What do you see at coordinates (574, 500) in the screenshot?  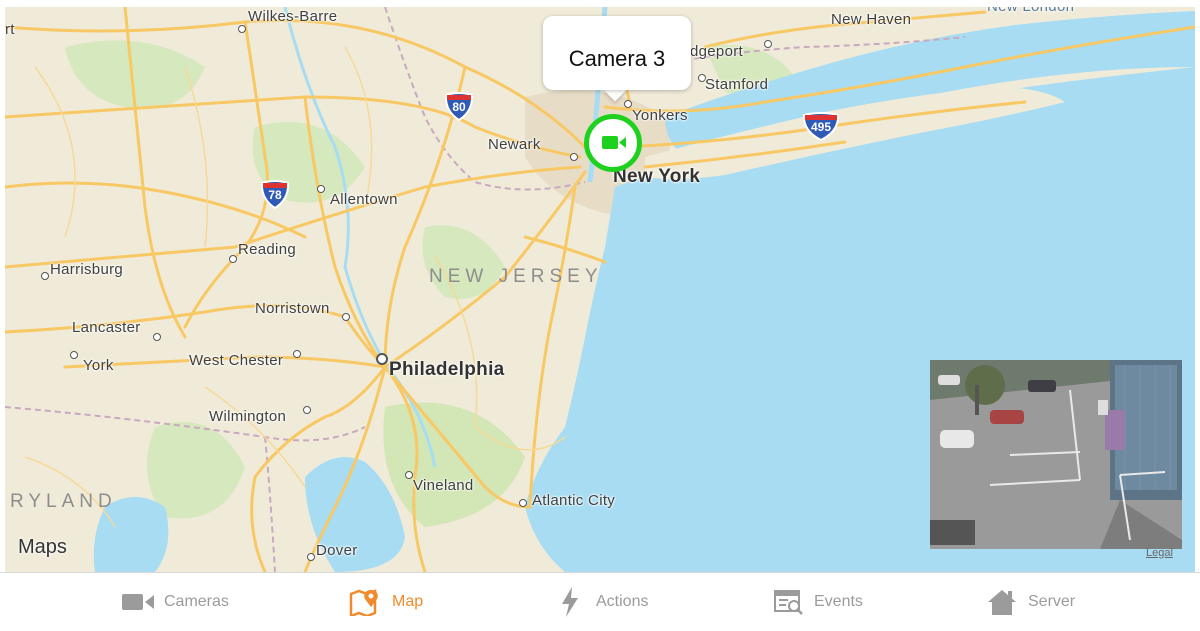 I see `city-label-atlantic-city: Atlantic City` at bounding box center [574, 500].